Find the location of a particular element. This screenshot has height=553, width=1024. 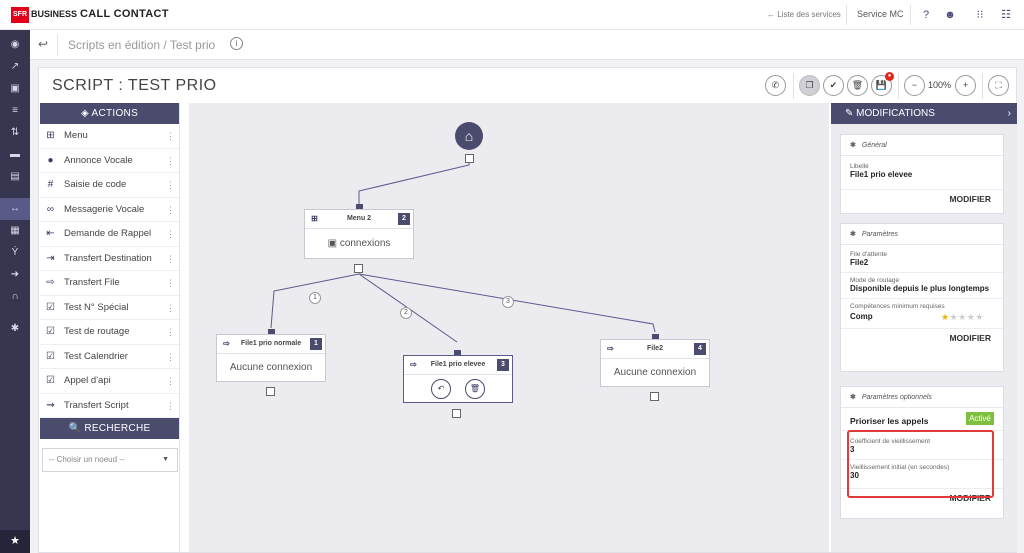

breadcrumb: Scripts en édition / Test prio is located at coordinates (142, 45).